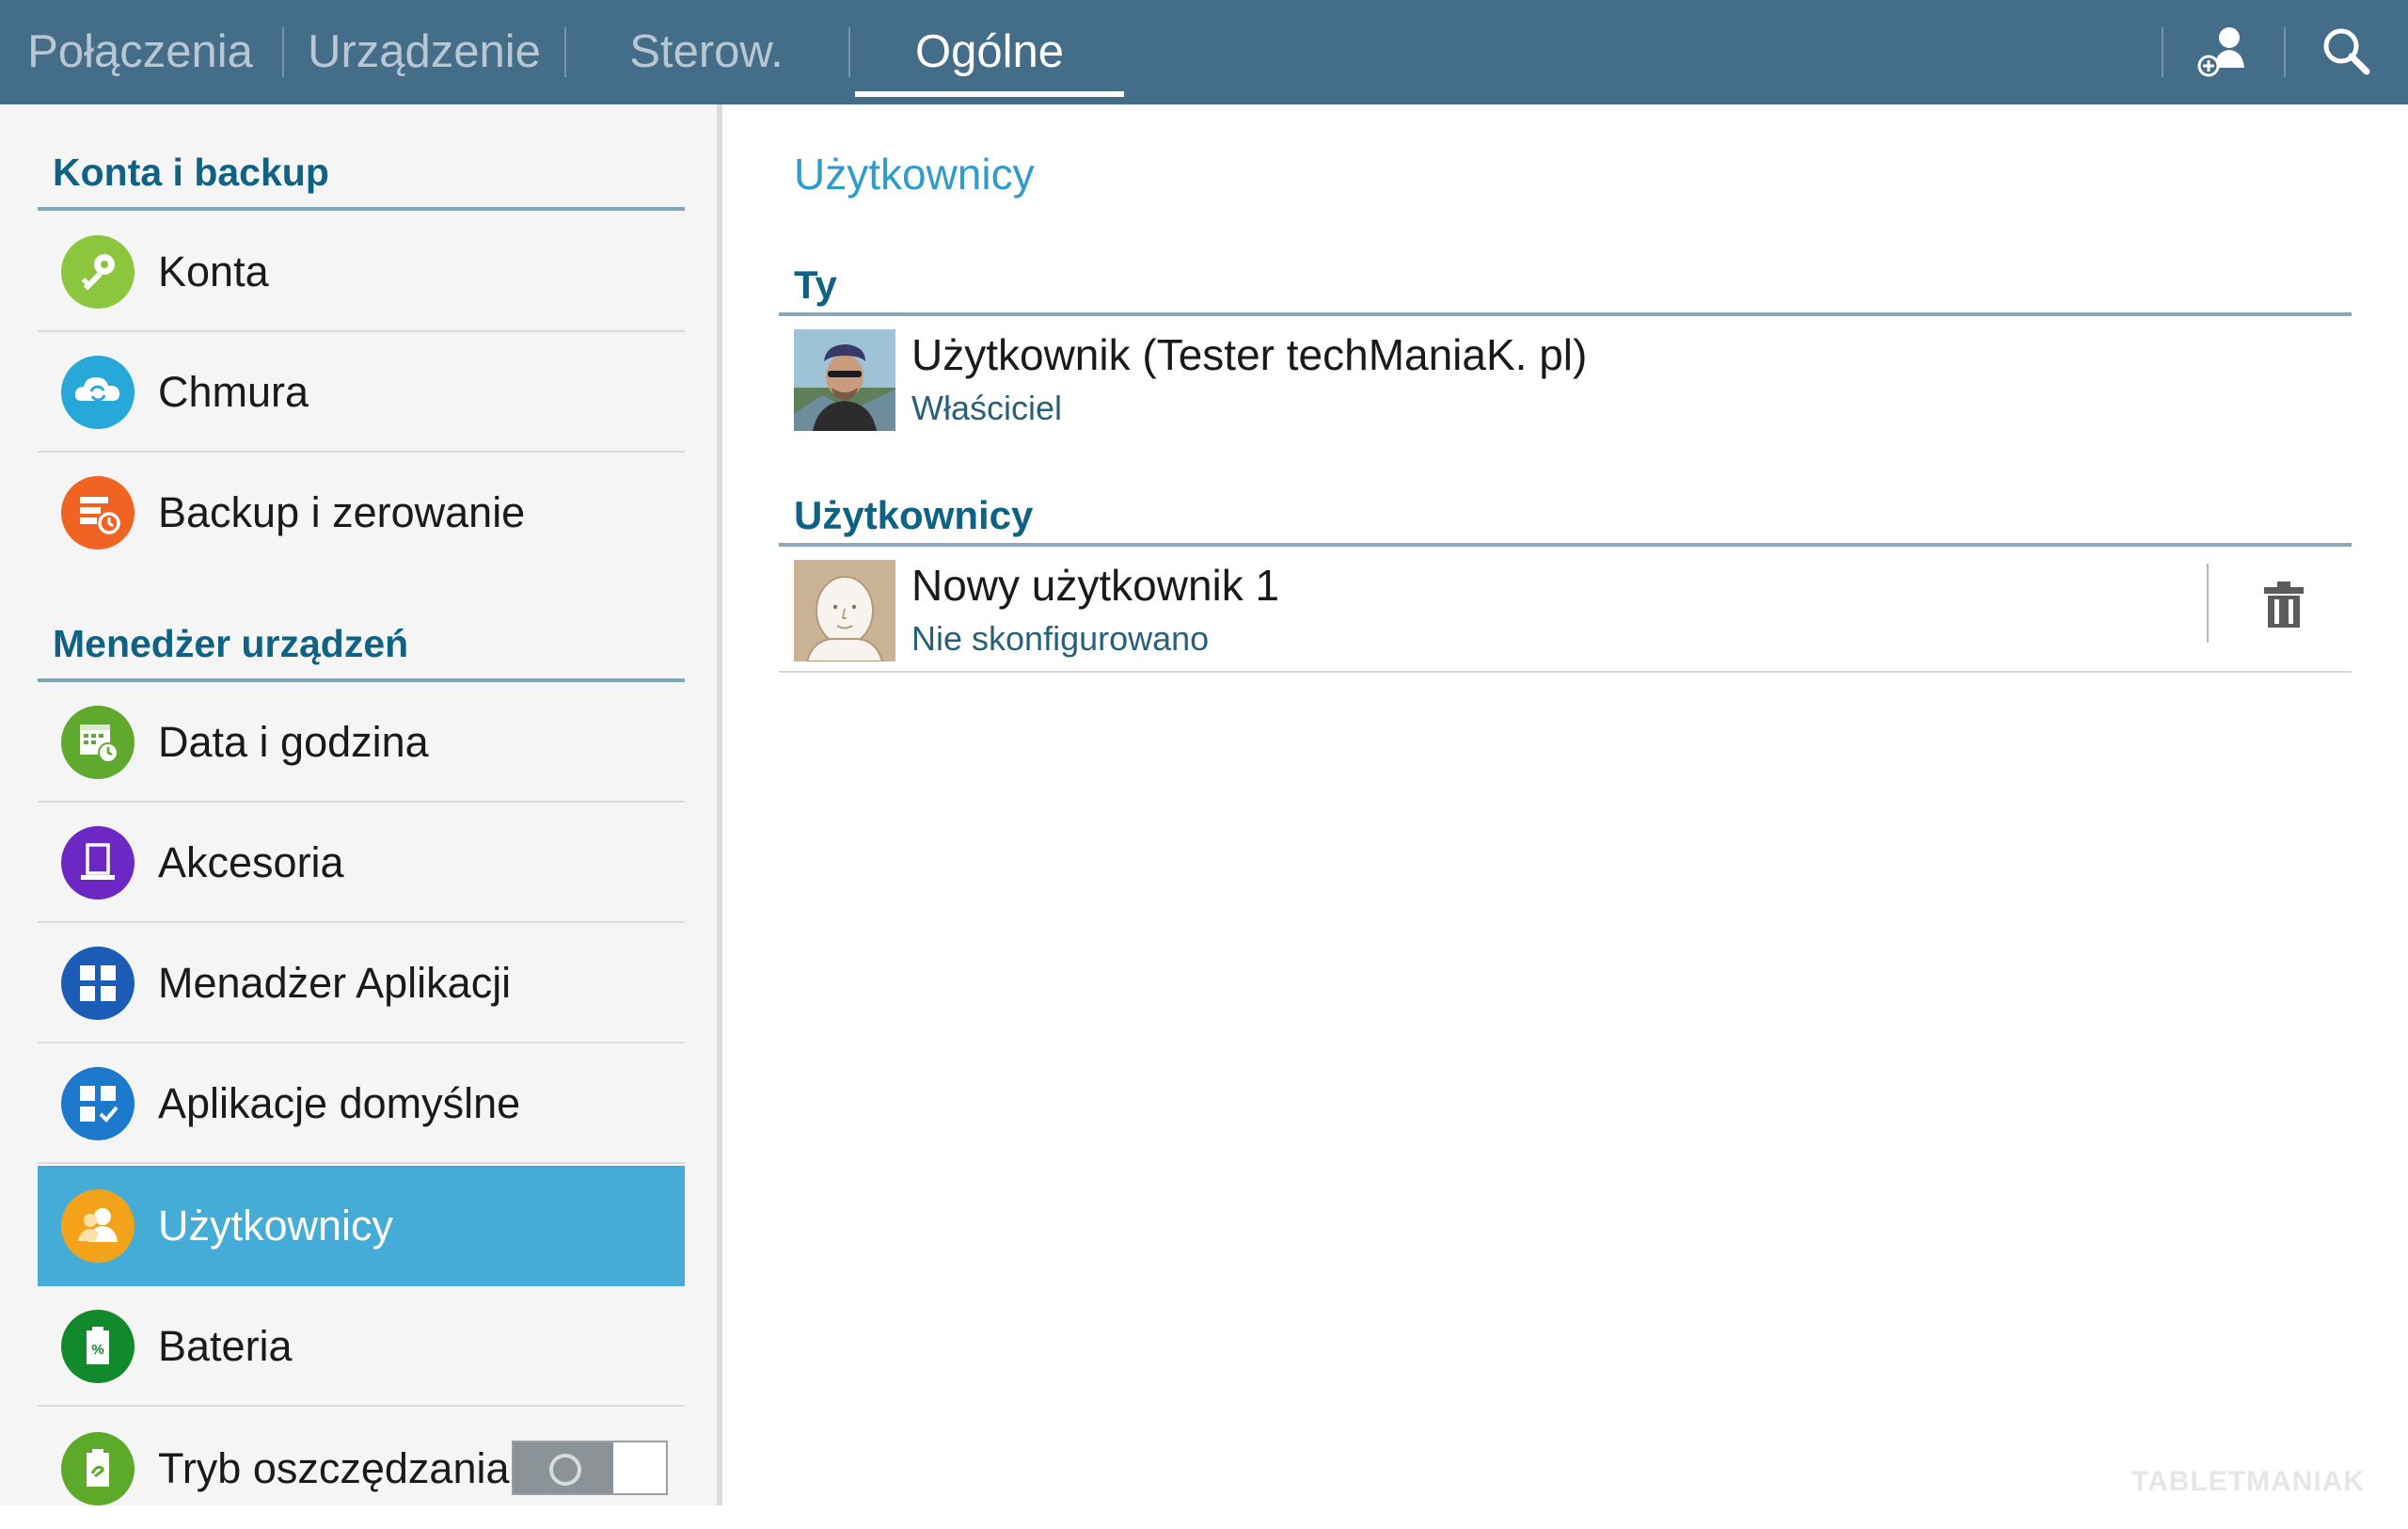 The height and width of the screenshot is (1529, 2408). I want to click on sidebar-item-backup-reset: Backup i zerowanie, so click(362, 513).